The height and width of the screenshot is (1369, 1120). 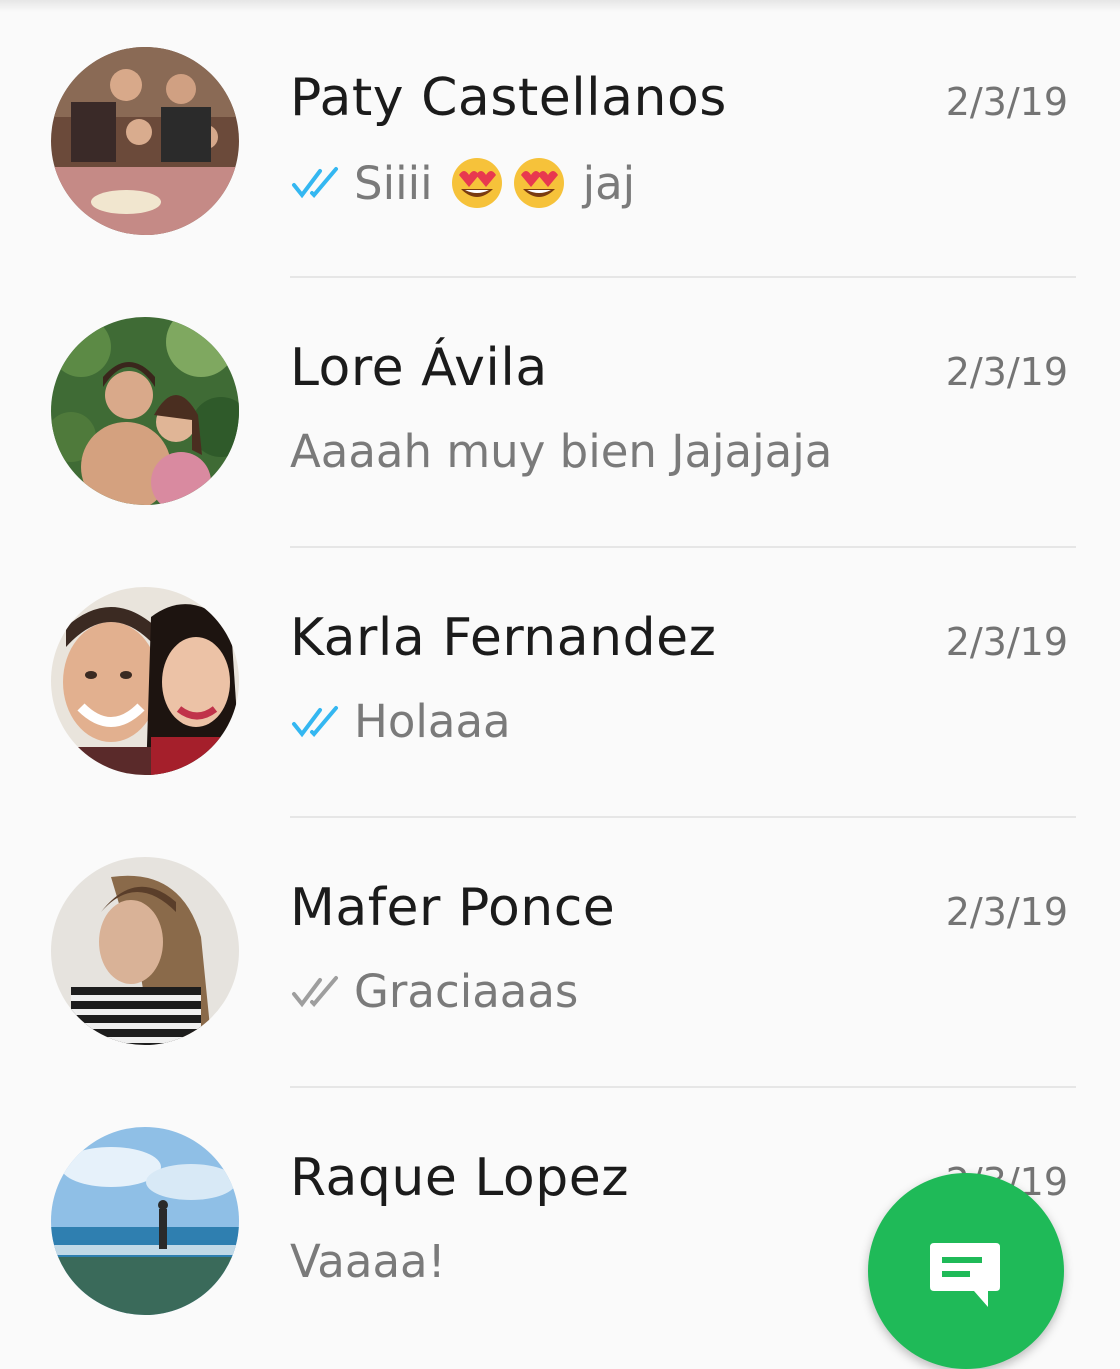 I want to click on message-preview-text: Aaaah muy bien Jajajaja, so click(x=561, y=451).